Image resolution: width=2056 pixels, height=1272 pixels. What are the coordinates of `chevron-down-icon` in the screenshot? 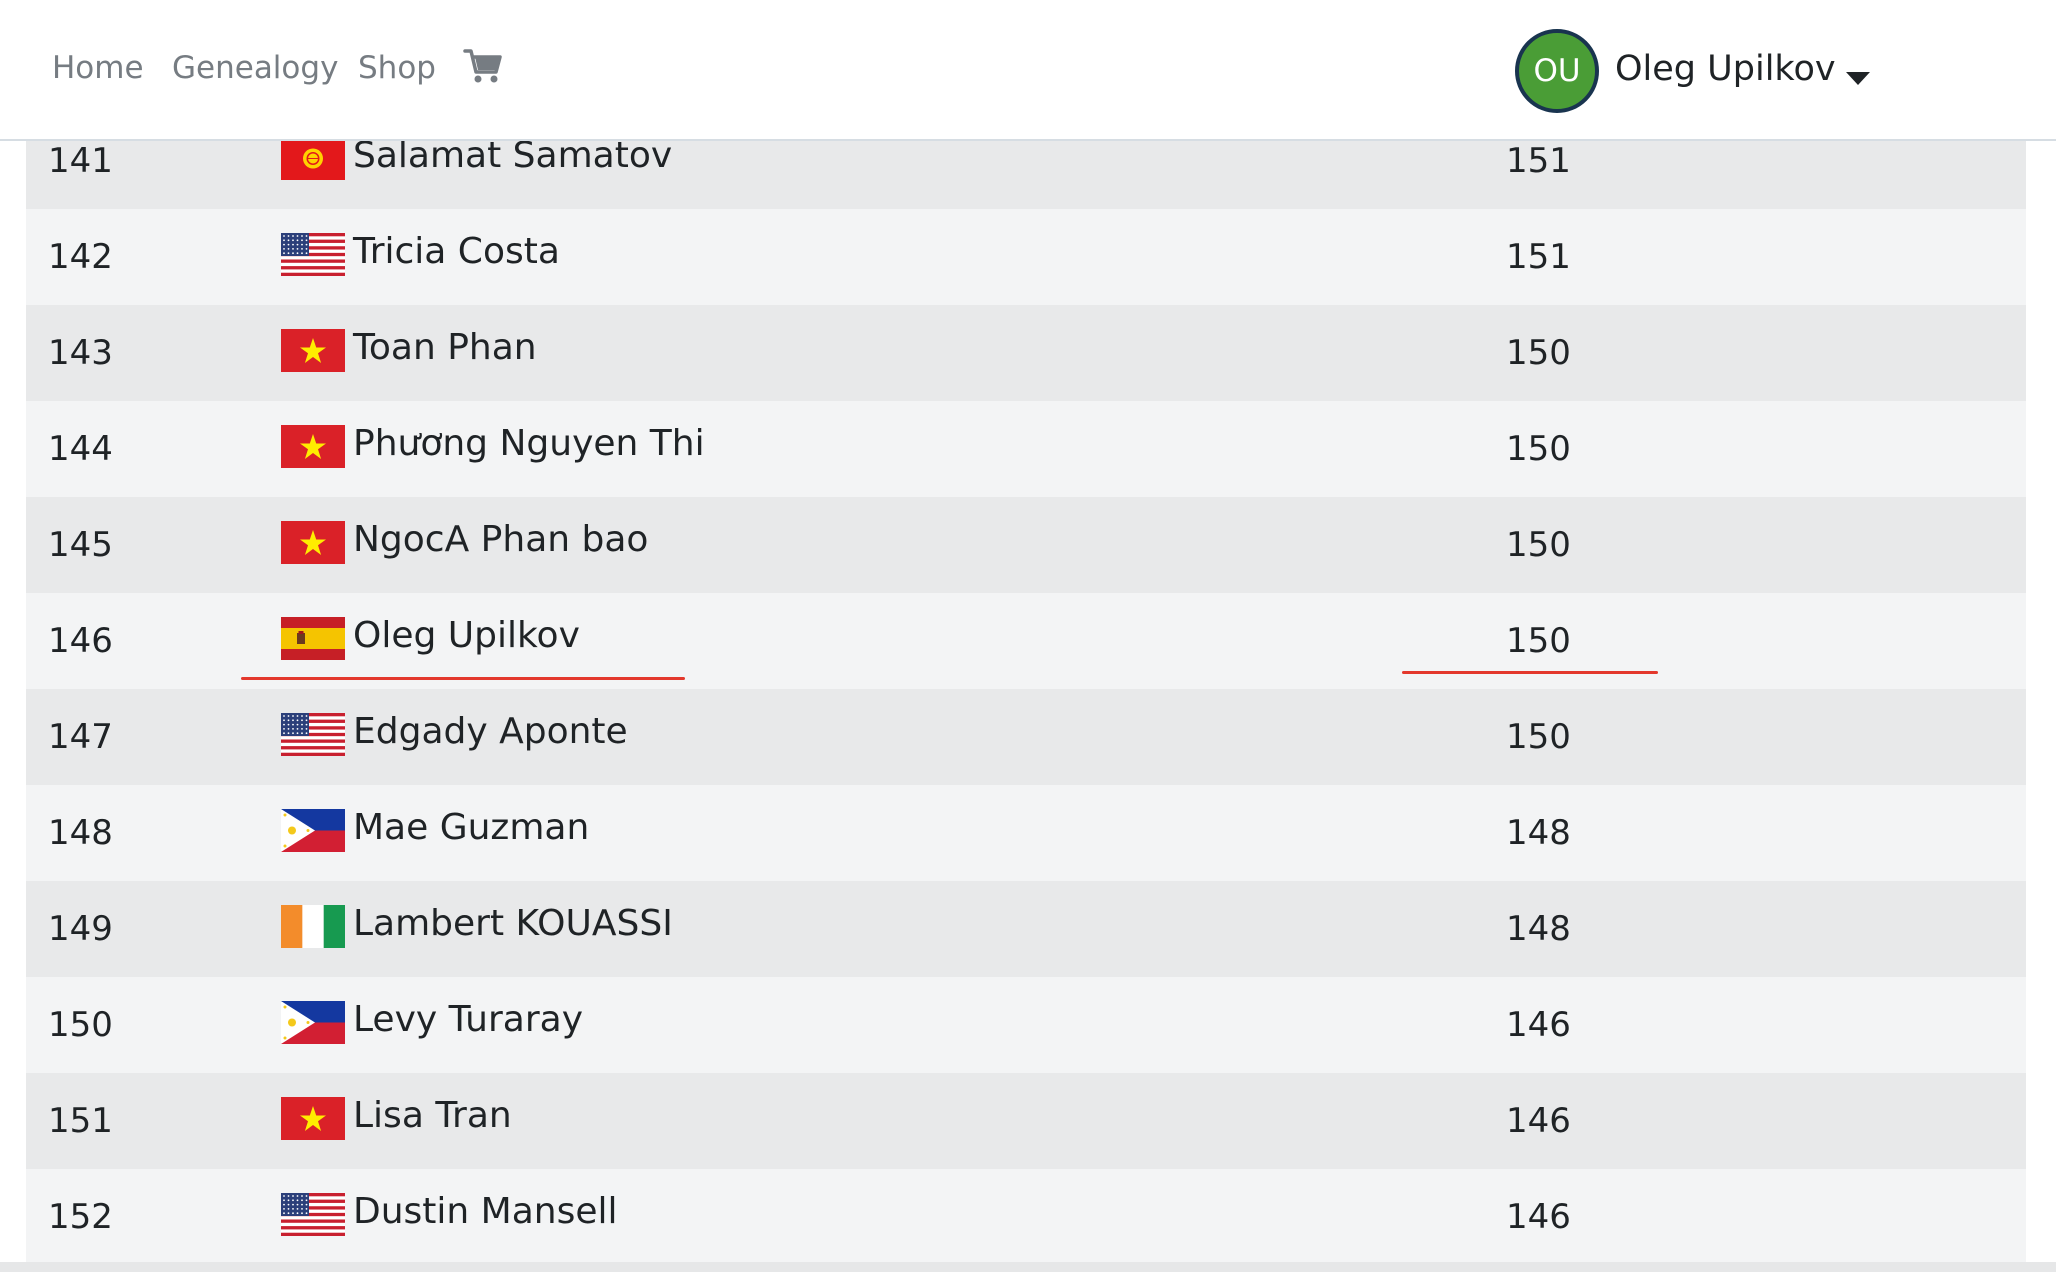 It's located at (1858, 78).